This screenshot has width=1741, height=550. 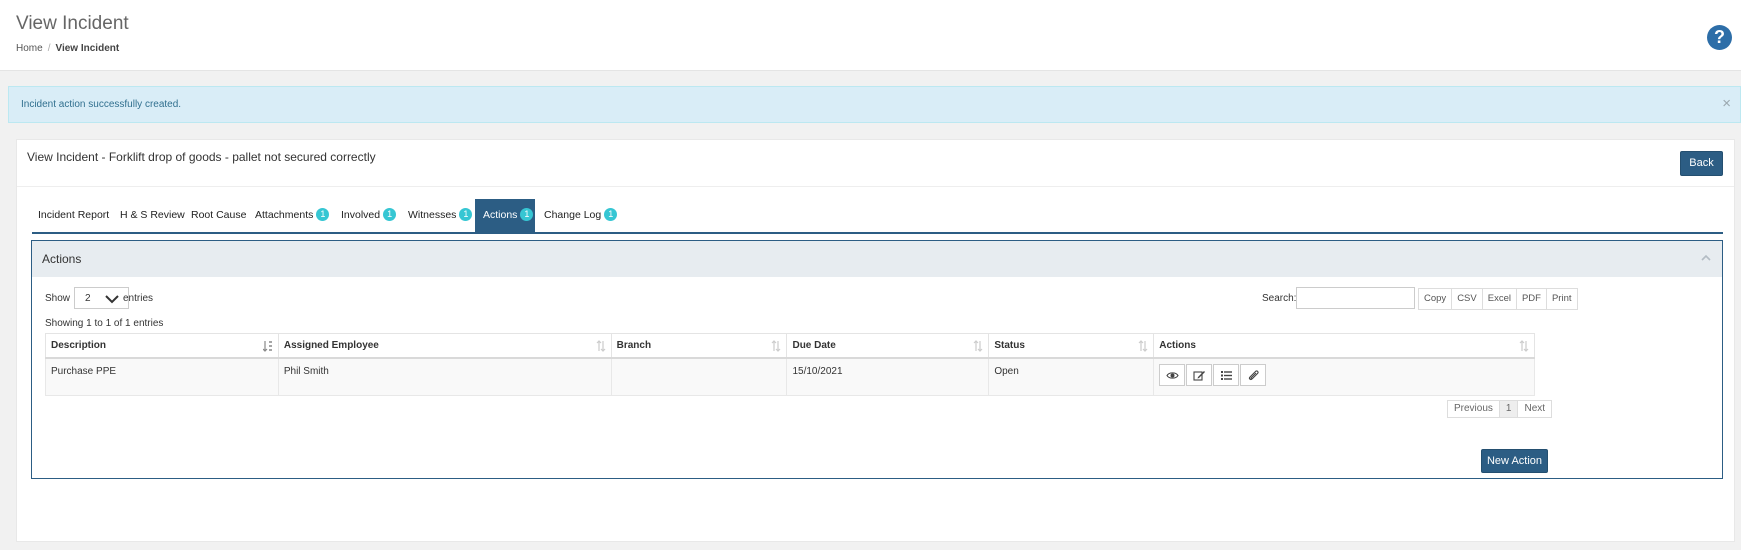 I want to click on tab-label: Root Cause, so click(x=219, y=215).